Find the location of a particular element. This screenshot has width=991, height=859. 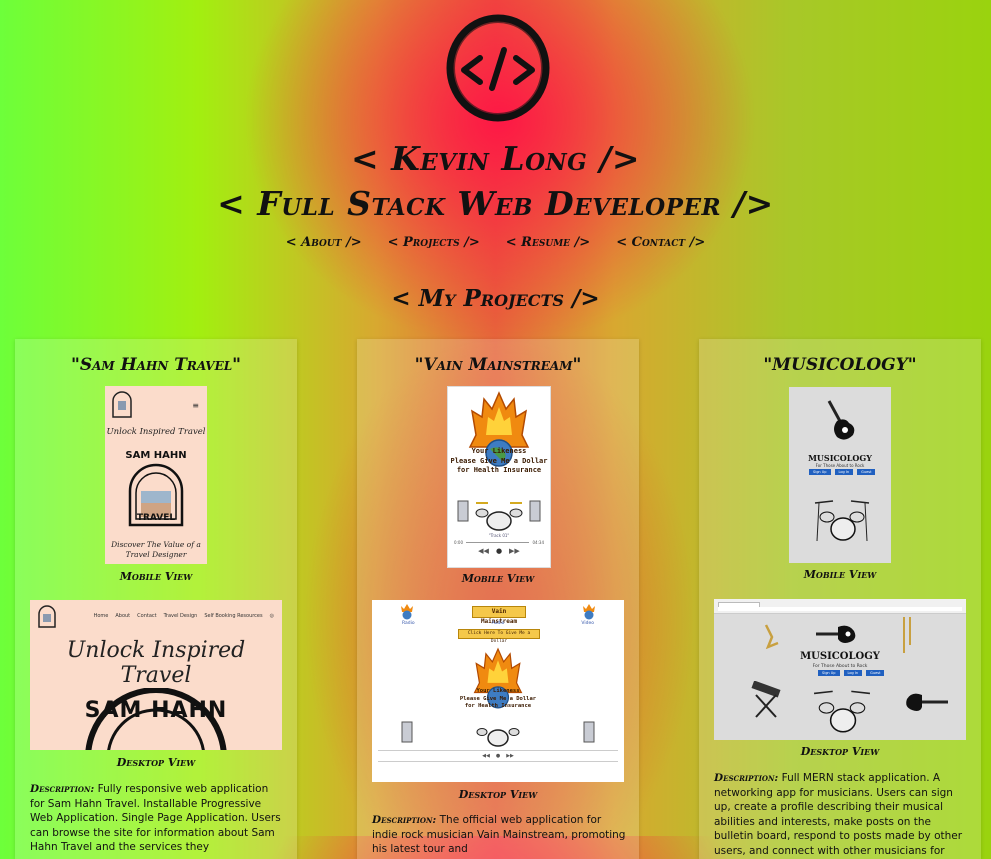

site-nav: Radio Audio Video is located at coordinates (498, 623).